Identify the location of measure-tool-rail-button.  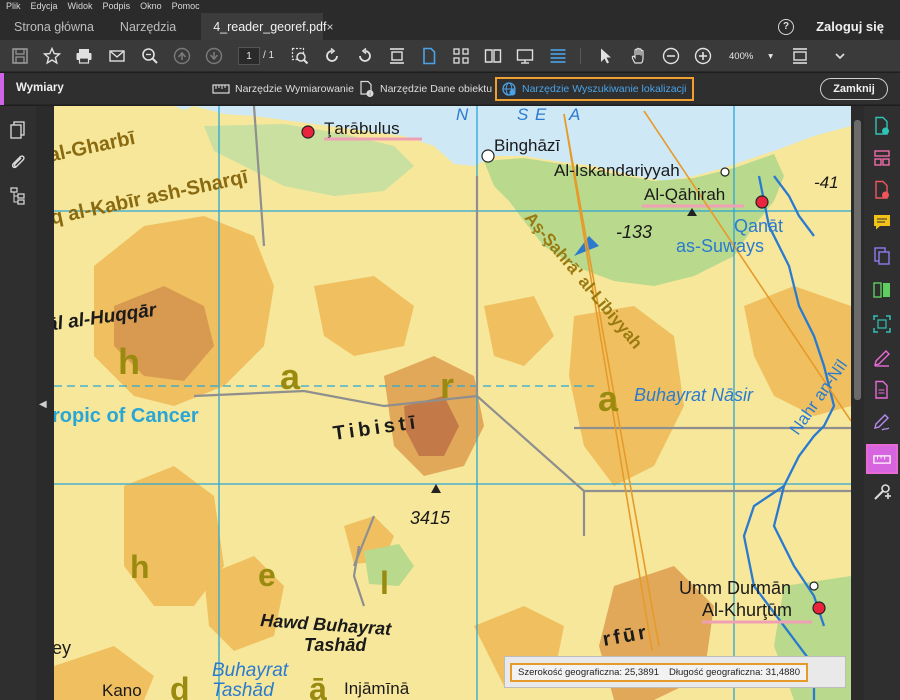
(882, 459).